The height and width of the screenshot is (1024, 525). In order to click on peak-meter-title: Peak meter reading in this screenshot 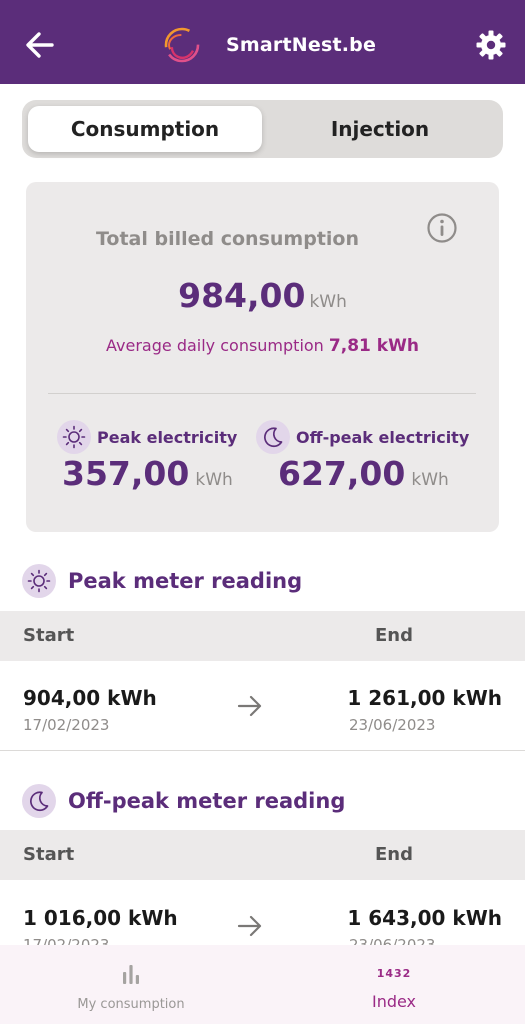, I will do `click(185, 581)`.